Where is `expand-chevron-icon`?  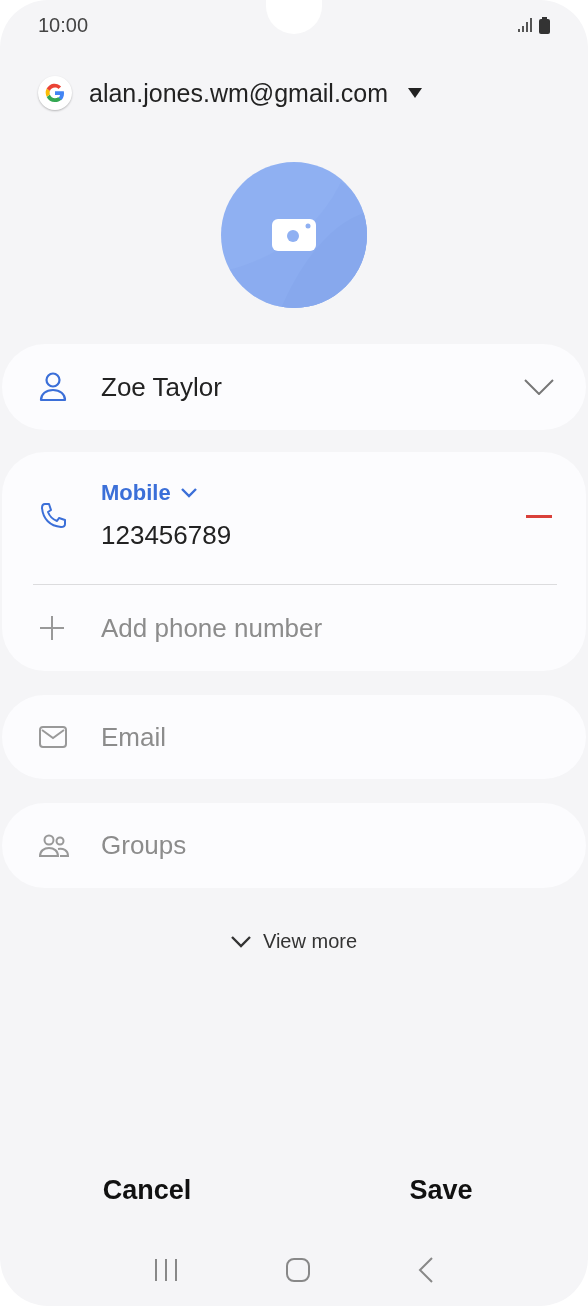
expand-chevron-icon is located at coordinates (539, 387).